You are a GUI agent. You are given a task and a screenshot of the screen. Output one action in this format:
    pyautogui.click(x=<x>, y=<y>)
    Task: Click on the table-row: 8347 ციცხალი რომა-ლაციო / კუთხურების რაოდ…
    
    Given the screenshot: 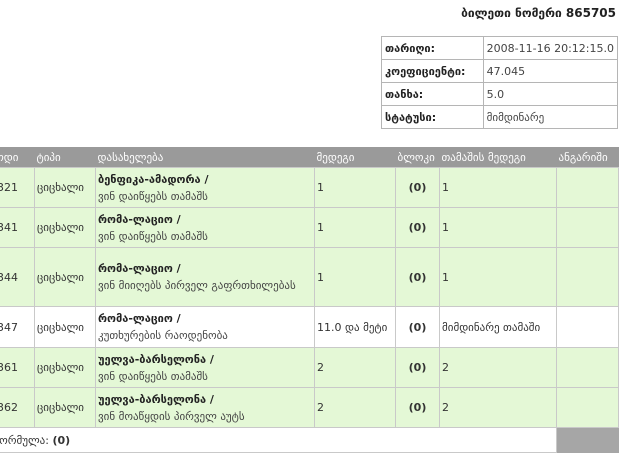 What is the action you would take?
    pyautogui.click(x=309, y=327)
    